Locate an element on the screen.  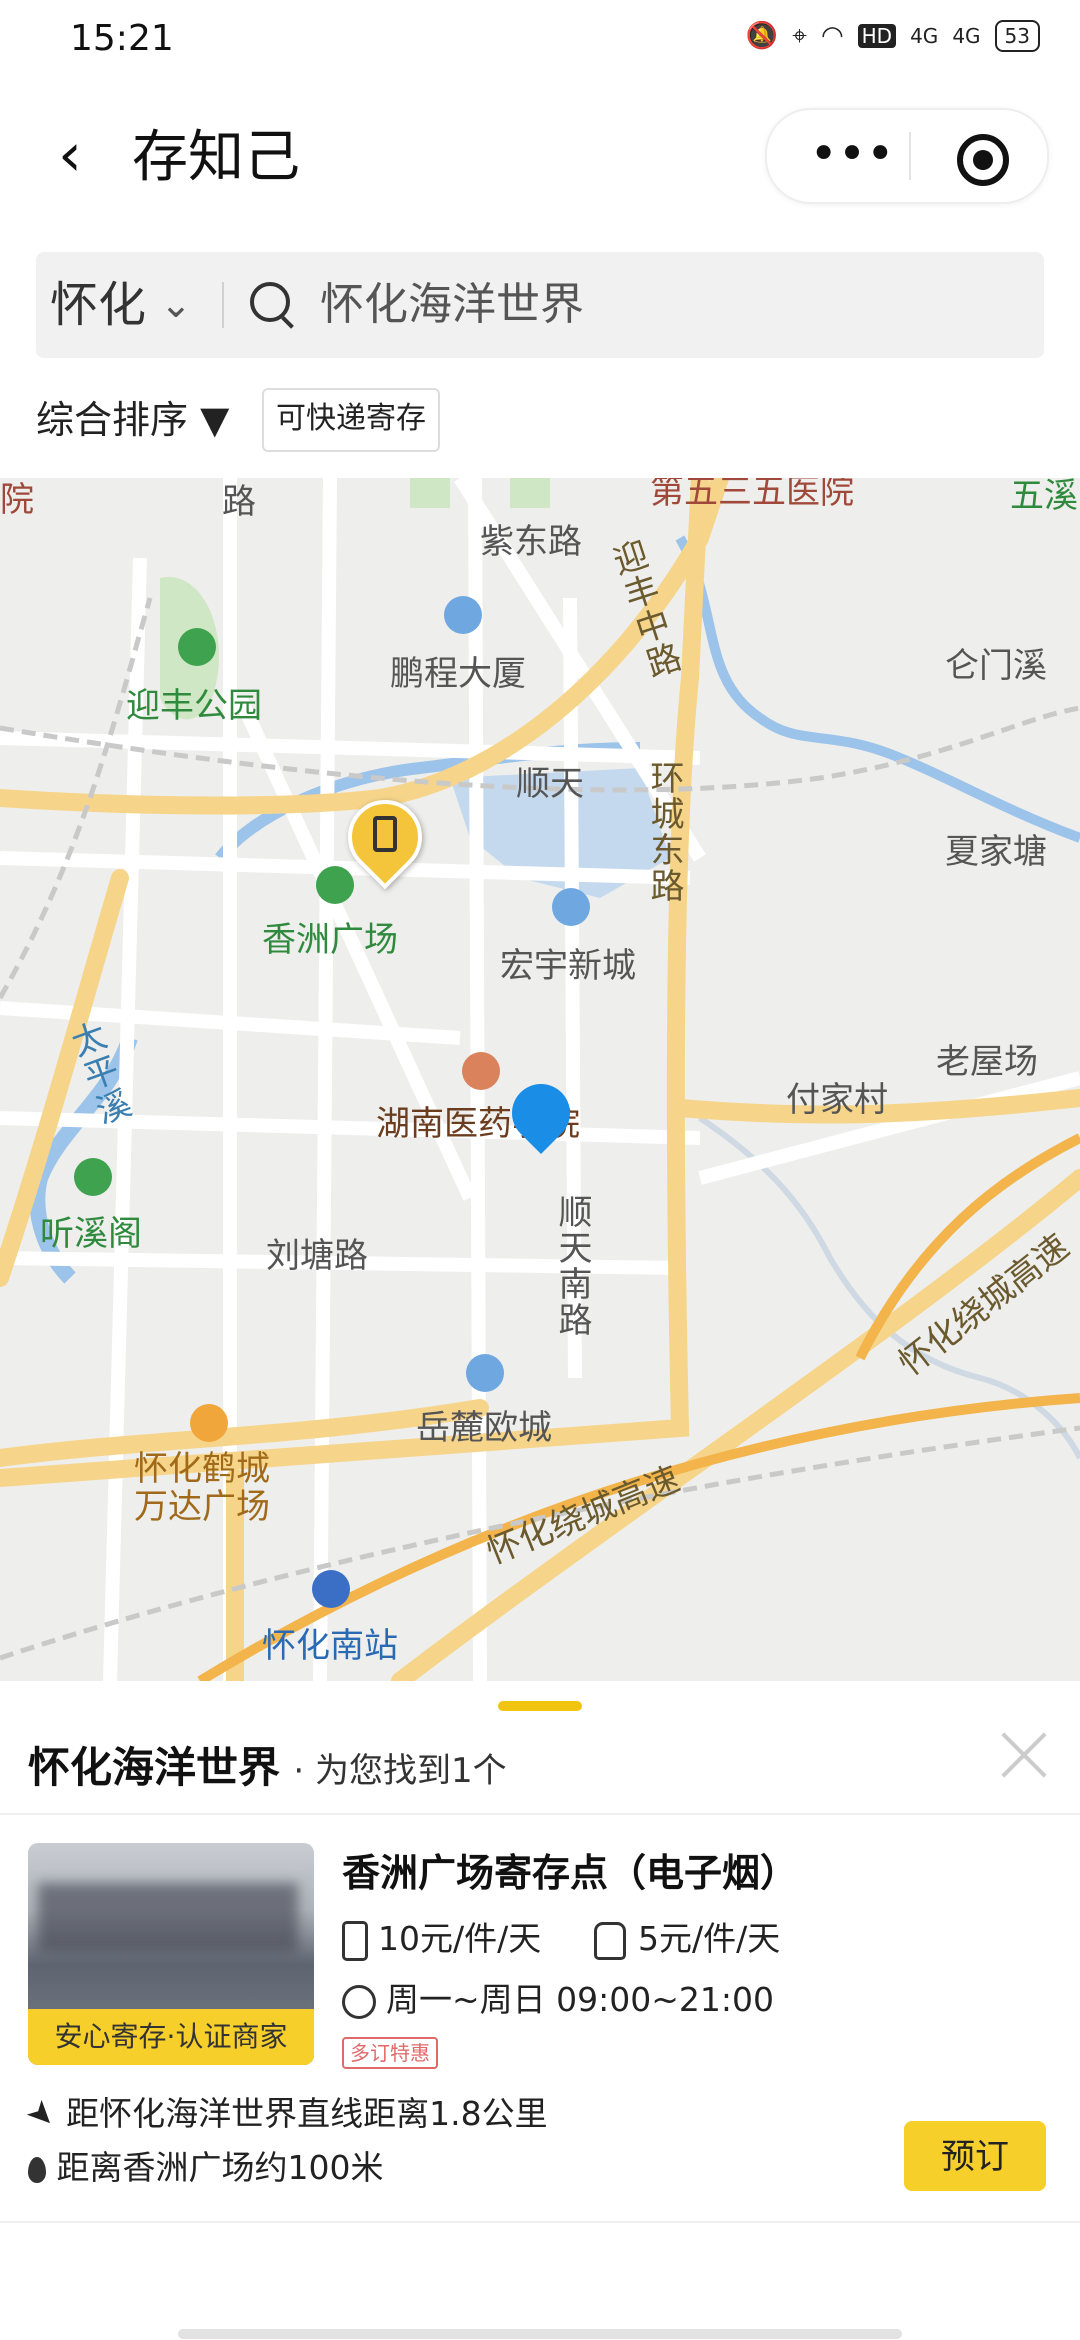
search-icon is located at coordinates (270, 302).